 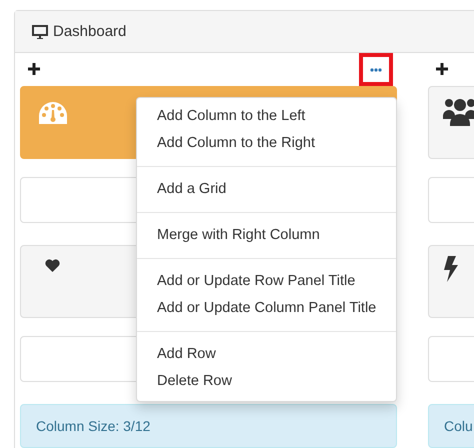 What do you see at coordinates (52, 265) in the screenshot?
I see `heart-icon` at bounding box center [52, 265].